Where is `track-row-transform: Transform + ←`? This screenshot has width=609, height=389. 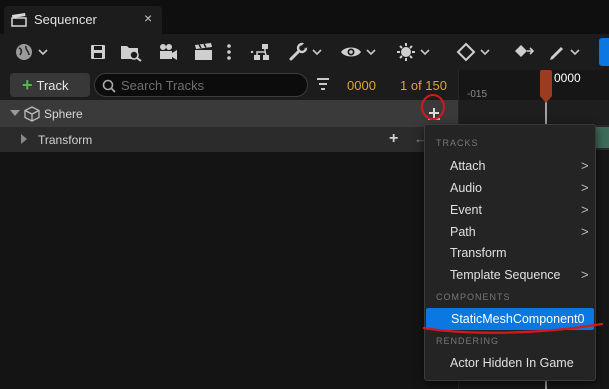 track-row-transform: Transform + ← is located at coordinates (229, 139).